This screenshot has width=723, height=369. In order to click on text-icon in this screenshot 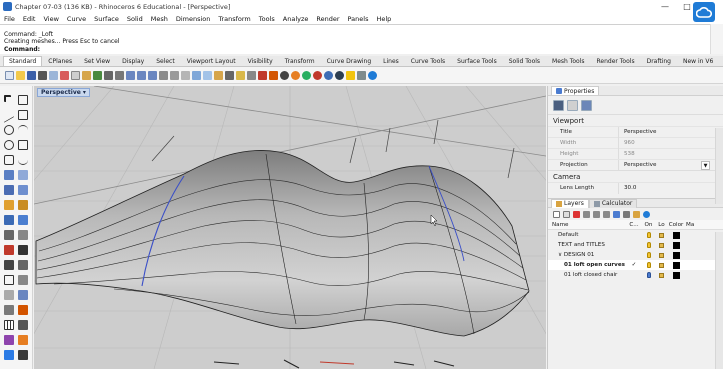, I will do `click(9, 280)`.